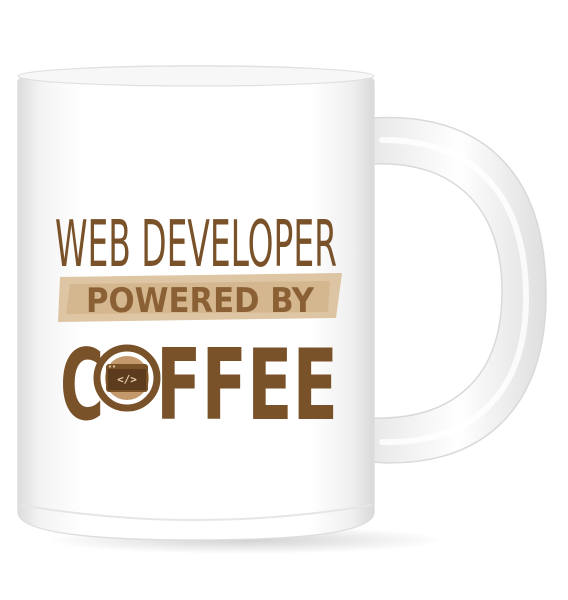  What do you see at coordinates (247, 386) in the screenshot?
I see `print-letters-ffee: FFEE` at bounding box center [247, 386].